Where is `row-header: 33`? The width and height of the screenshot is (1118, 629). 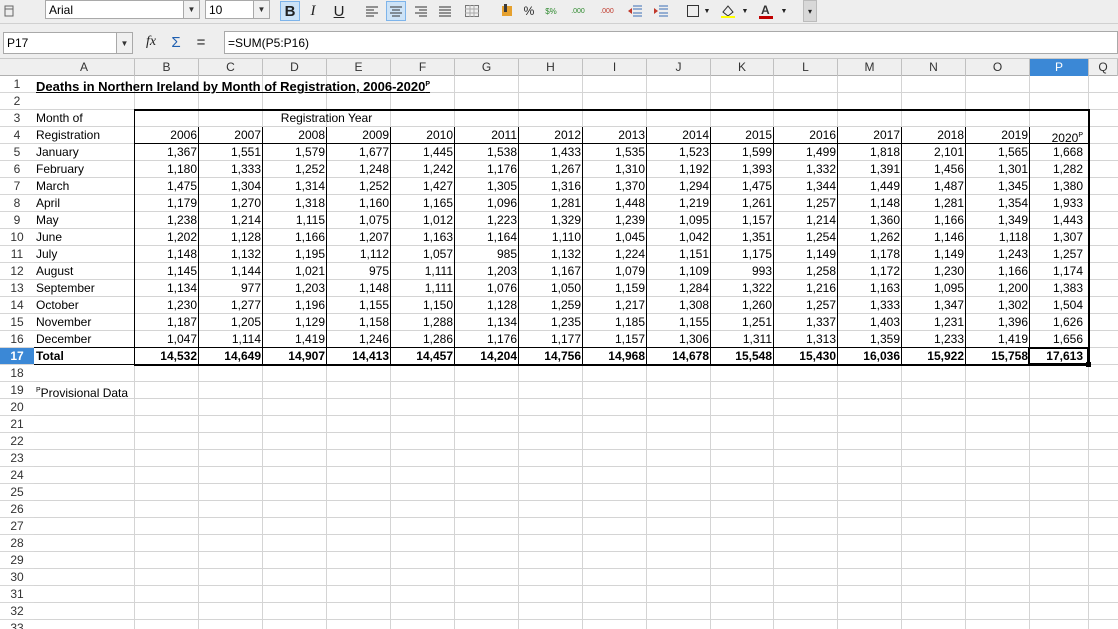 row-header: 33 is located at coordinates (17, 624).